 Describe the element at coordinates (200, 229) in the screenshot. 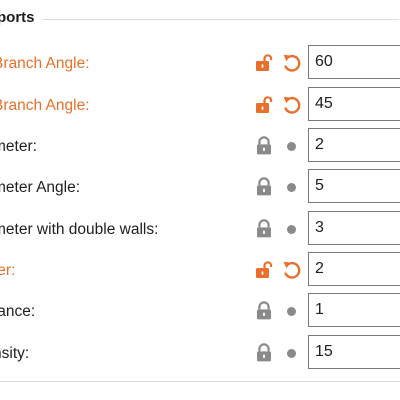

I see `setting-row: meter with double walls:` at that location.